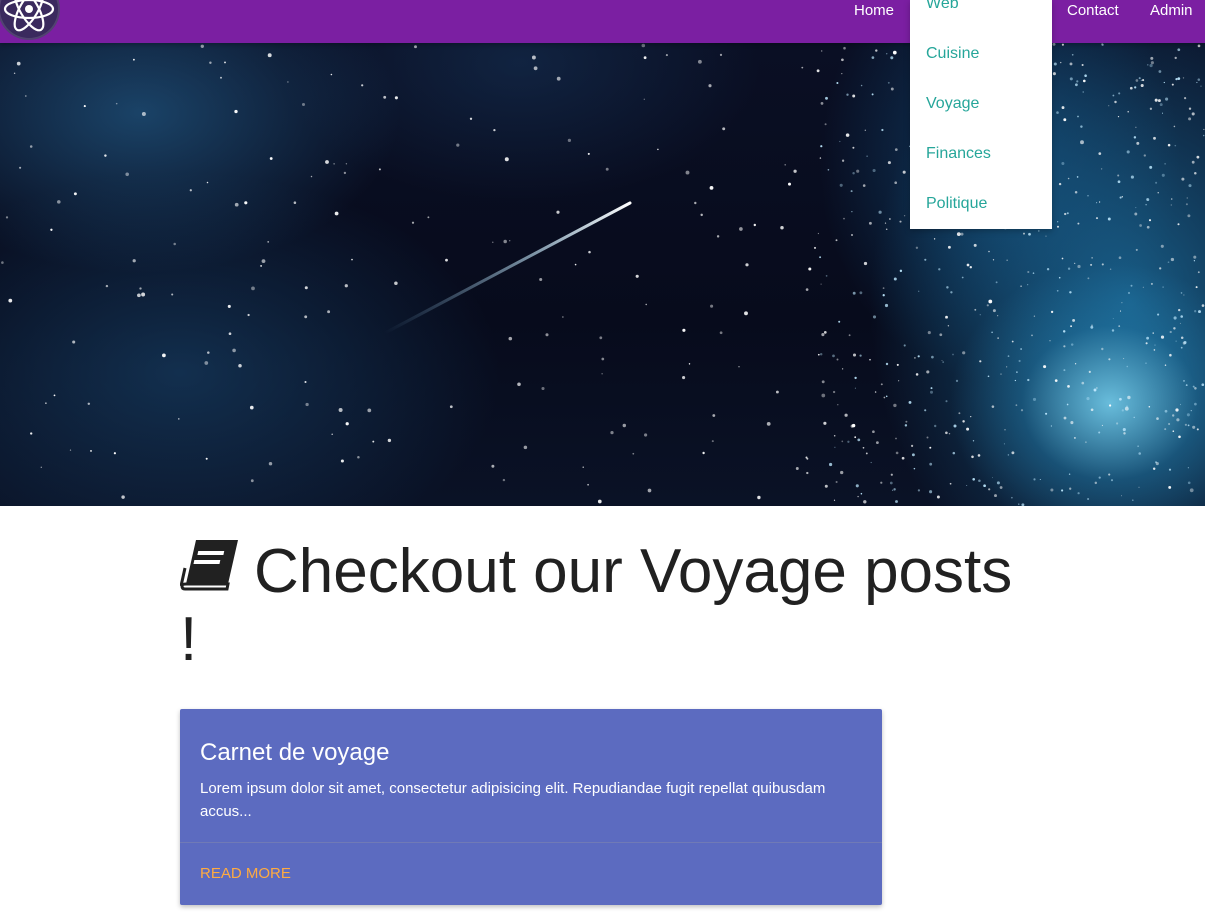 Image resolution: width=1205 pixels, height=924 pixels. I want to click on nav-link-admin: Admin, so click(1171, 11).